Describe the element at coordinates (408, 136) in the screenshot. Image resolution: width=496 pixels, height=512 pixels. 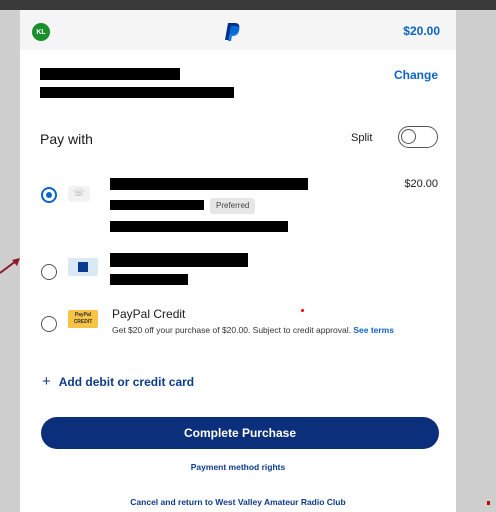
I see `toggle-knob` at that location.